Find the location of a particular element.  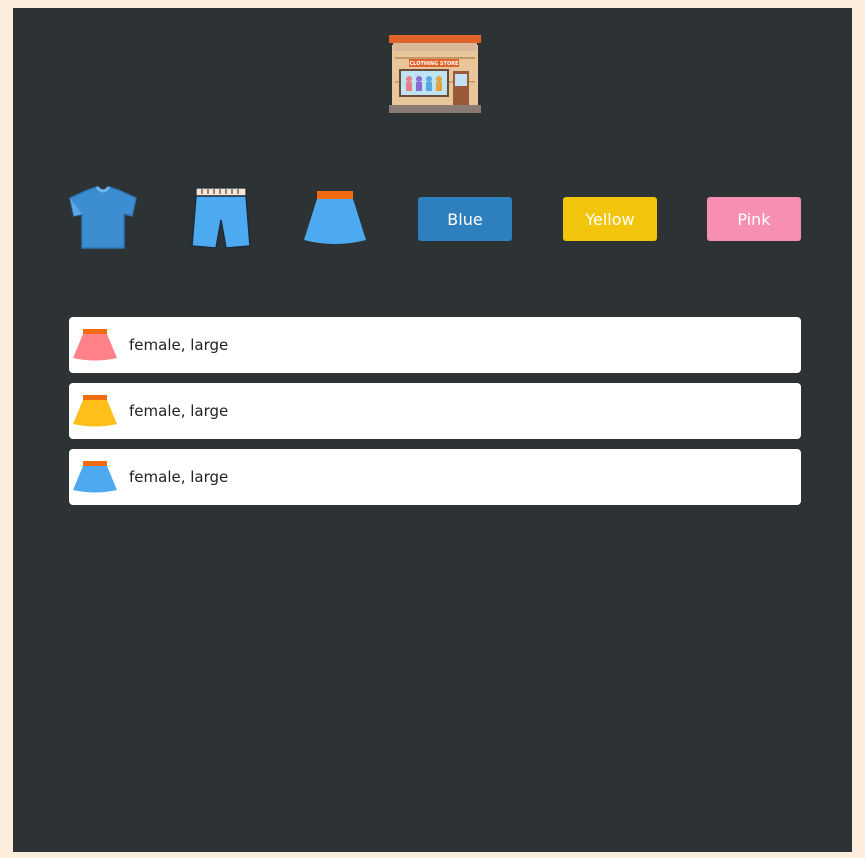

clothing-store-icon: CLOTHING STORE is located at coordinates (435, 74).